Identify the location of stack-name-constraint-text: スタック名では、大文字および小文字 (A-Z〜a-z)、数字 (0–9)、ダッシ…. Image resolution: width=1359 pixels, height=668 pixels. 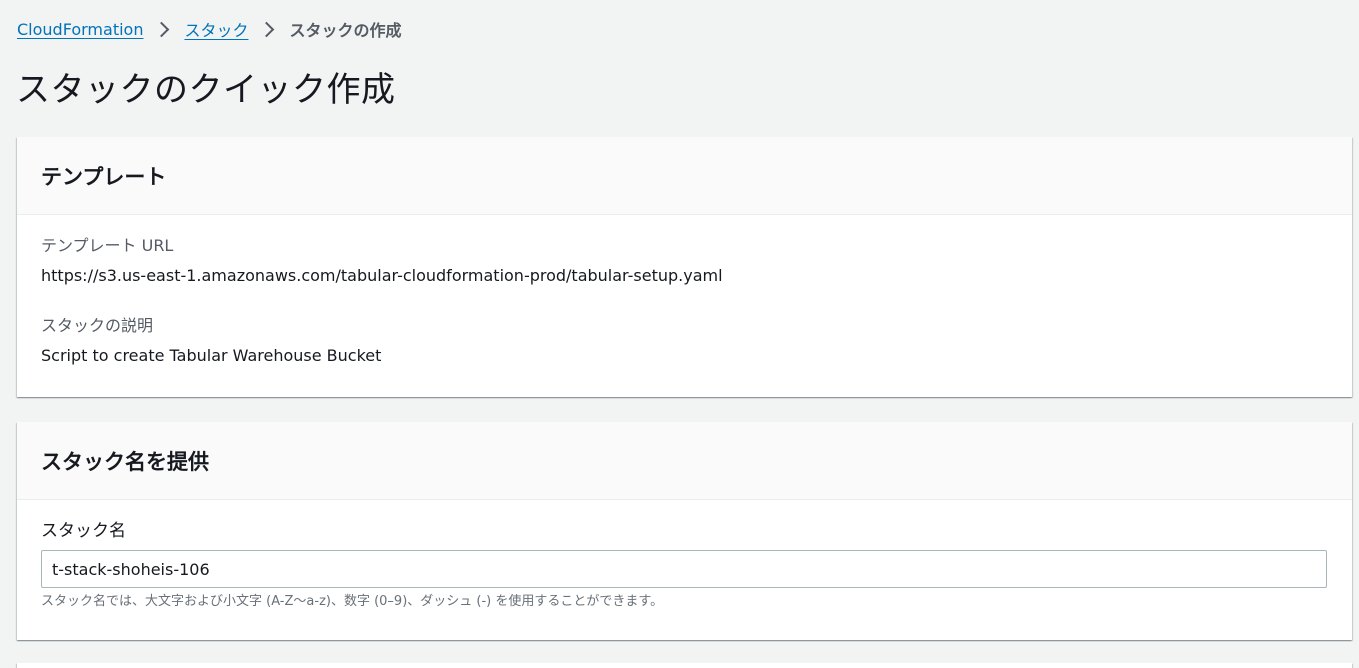
(352, 601).